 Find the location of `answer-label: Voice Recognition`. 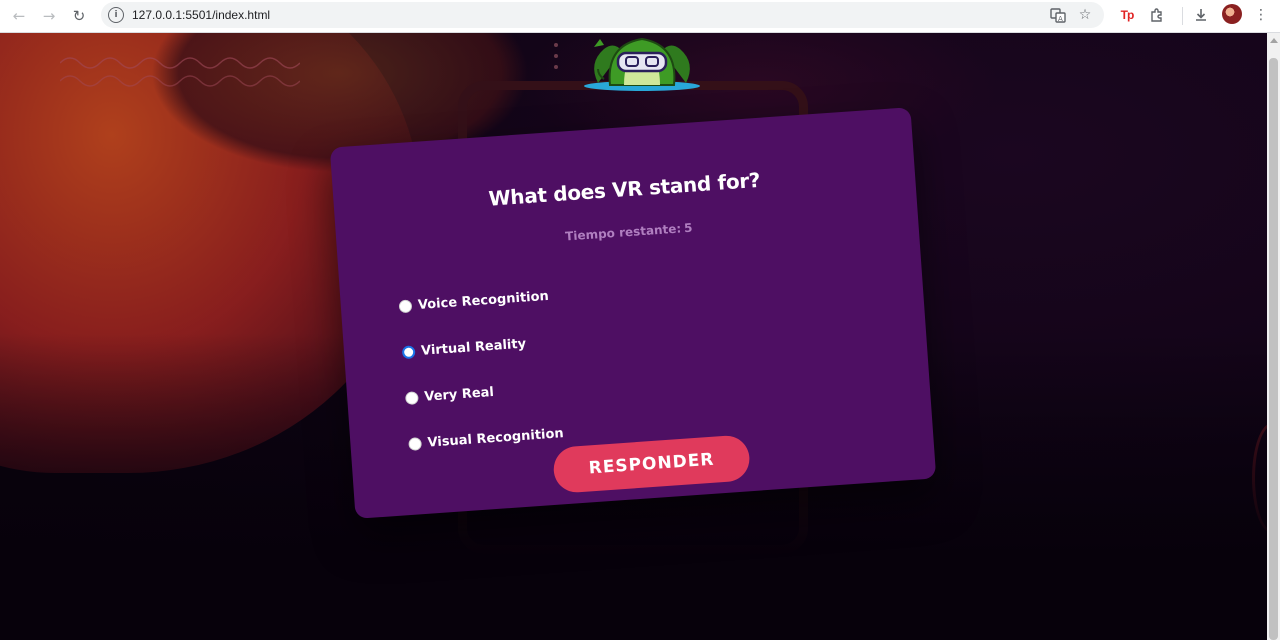

answer-label: Voice Recognition is located at coordinates (483, 300).